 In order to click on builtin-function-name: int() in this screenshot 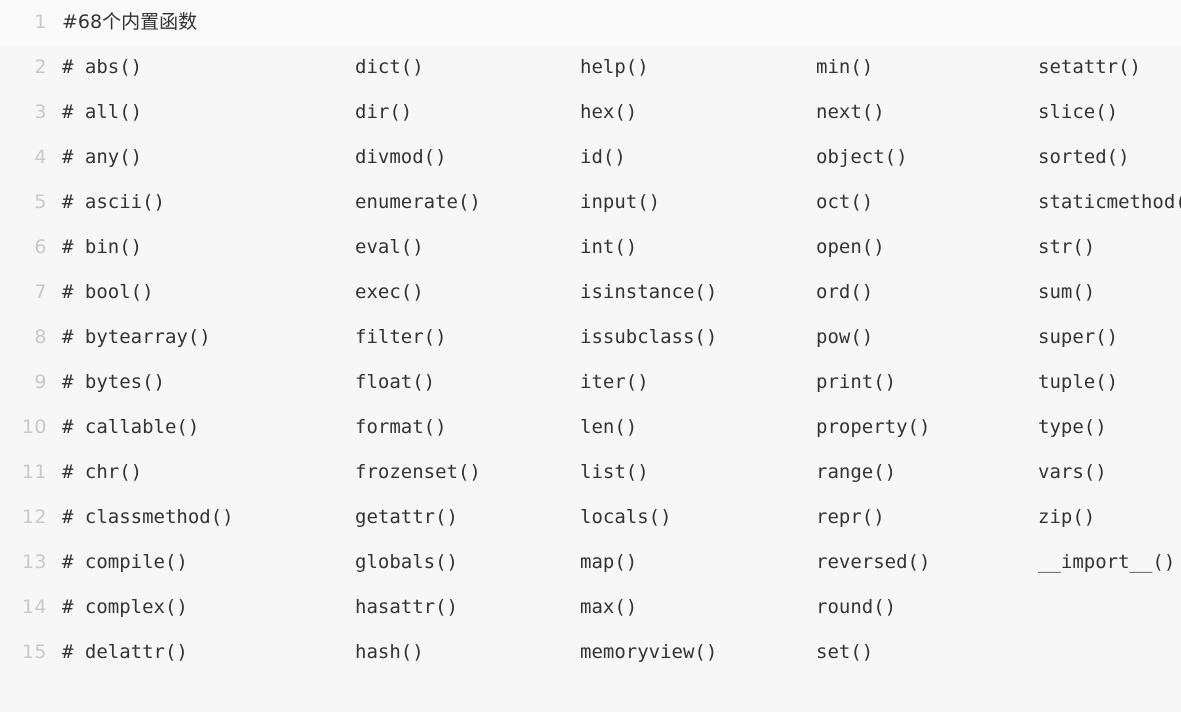, I will do `click(609, 247)`.